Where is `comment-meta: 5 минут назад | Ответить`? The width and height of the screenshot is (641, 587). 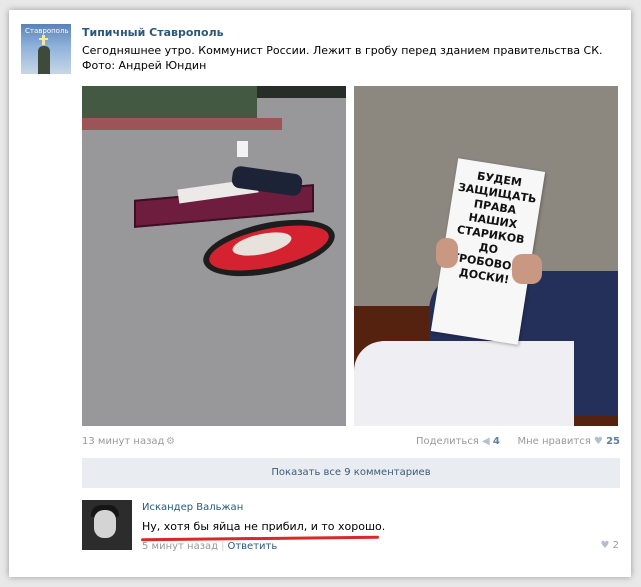 comment-meta: 5 минут назад | Ответить is located at coordinates (209, 546).